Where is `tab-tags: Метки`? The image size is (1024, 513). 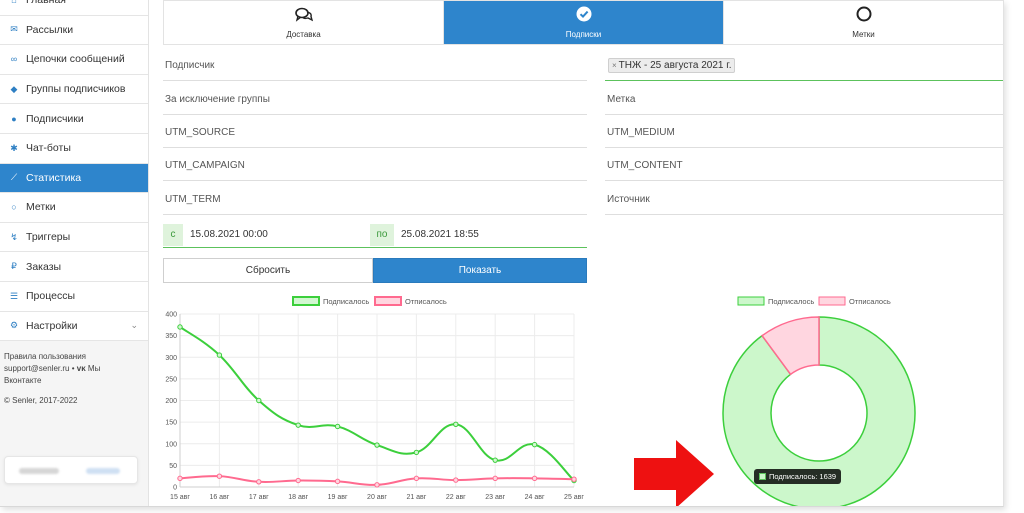
tab-tags: Метки is located at coordinates (863, 22).